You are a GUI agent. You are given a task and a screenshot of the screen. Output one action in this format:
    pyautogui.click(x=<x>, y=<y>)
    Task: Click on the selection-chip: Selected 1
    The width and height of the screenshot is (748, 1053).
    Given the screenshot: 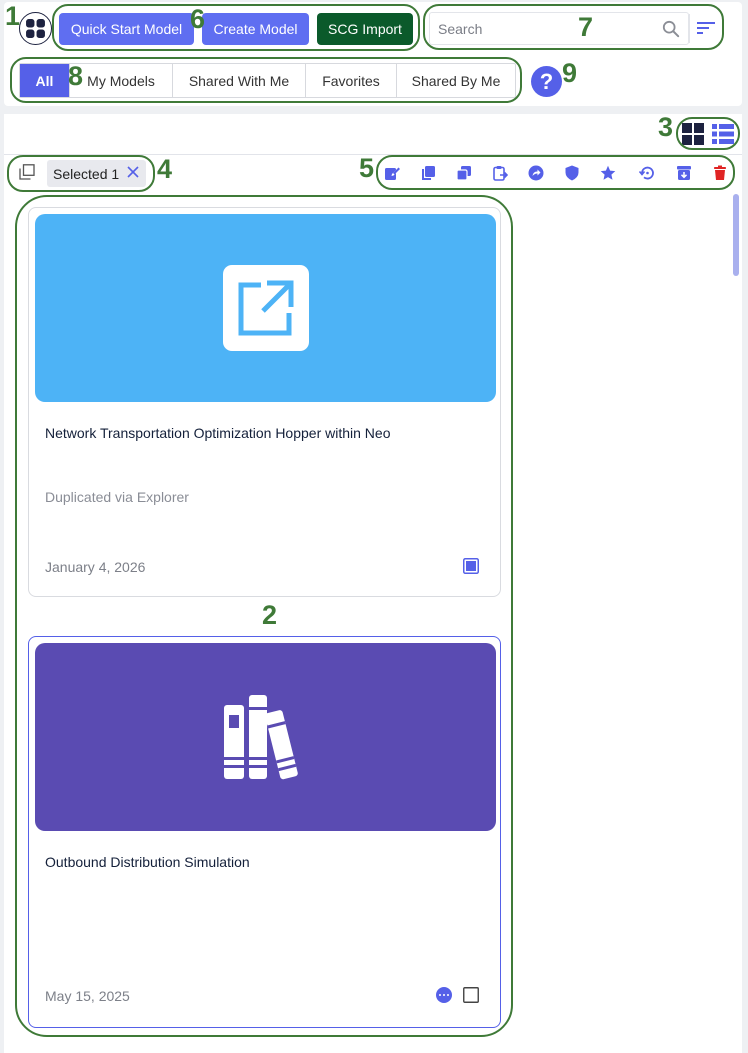 What is the action you would take?
    pyautogui.click(x=96, y=173)
    